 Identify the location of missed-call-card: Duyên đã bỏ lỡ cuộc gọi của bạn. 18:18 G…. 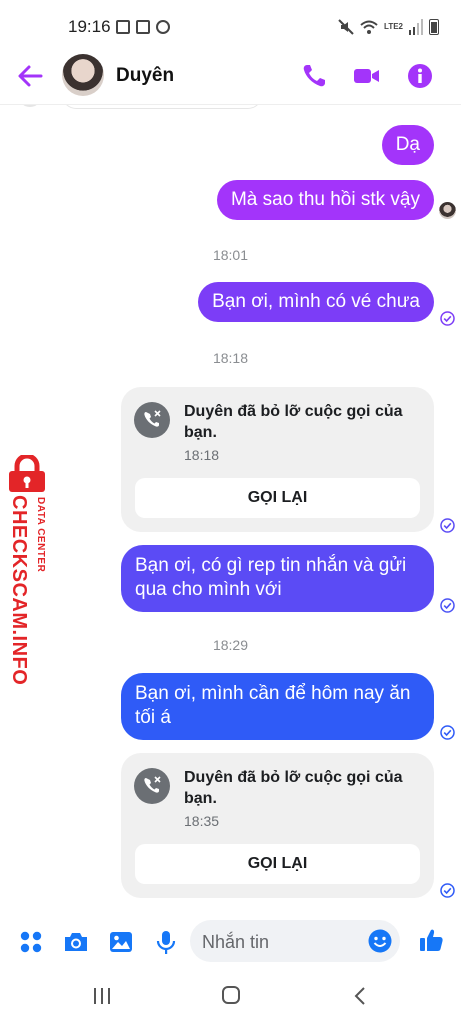
(277, 459).